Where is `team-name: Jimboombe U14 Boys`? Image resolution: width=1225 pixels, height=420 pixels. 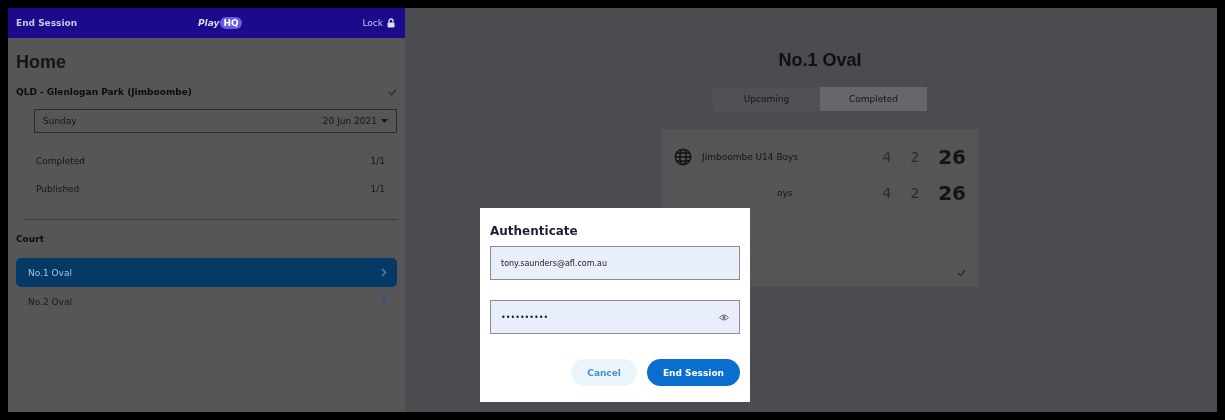
team-name: Jimboombe U14 Boys is located at coordinates (751, 157).